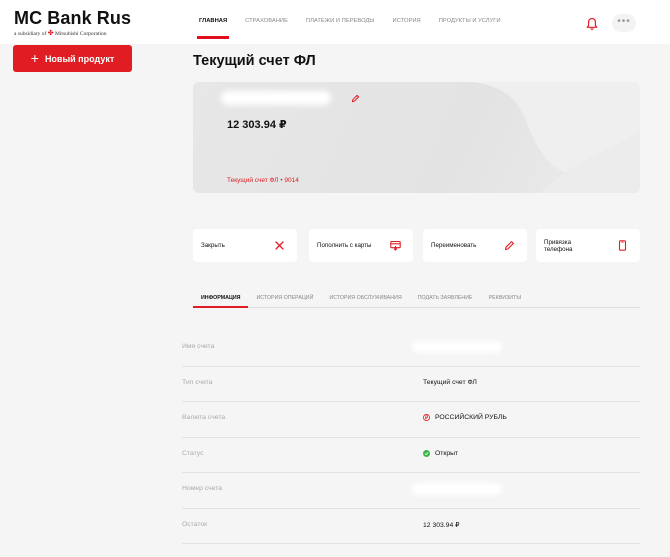 Image resolution: width=670 pixels, height=557 pixels. I want to click on row-label: Валюта счета, so click(204, 417).